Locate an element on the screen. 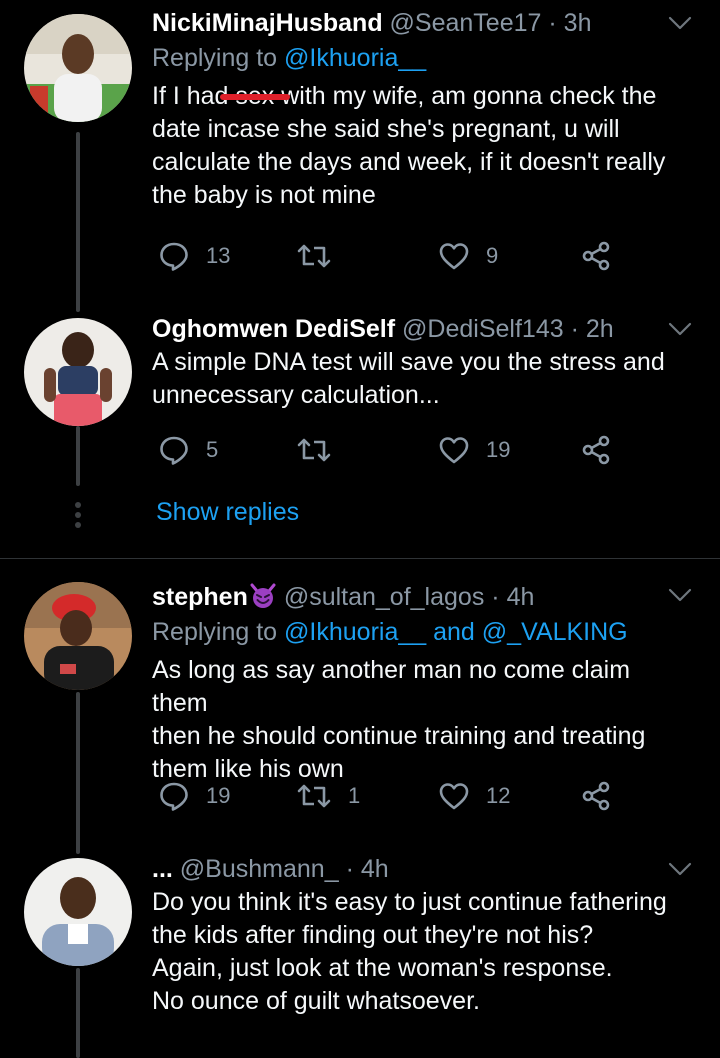 The width and height of the screenshot is (720, 1058). show-replies-link: Show replies is located at coordinates (227, 512).